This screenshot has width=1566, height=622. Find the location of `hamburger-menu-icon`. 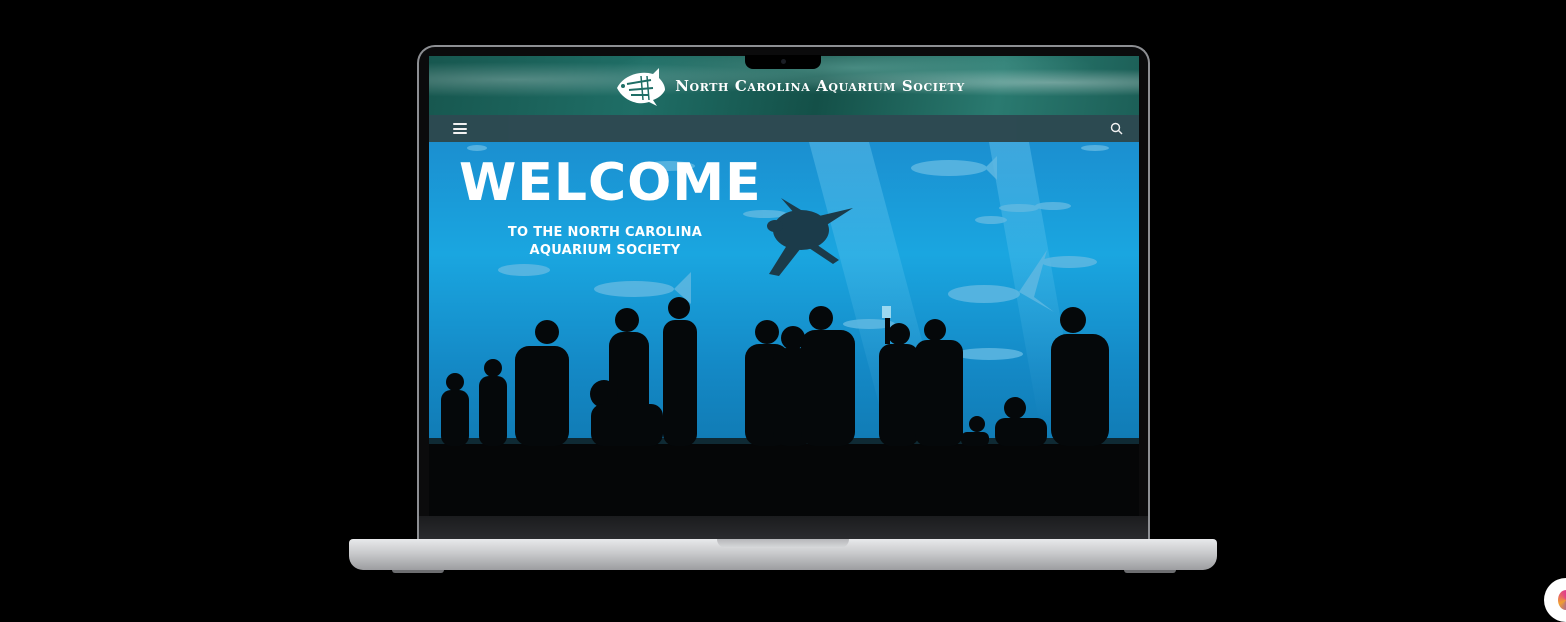

hamburger-menu-icon is located at coordinates (460, 128).